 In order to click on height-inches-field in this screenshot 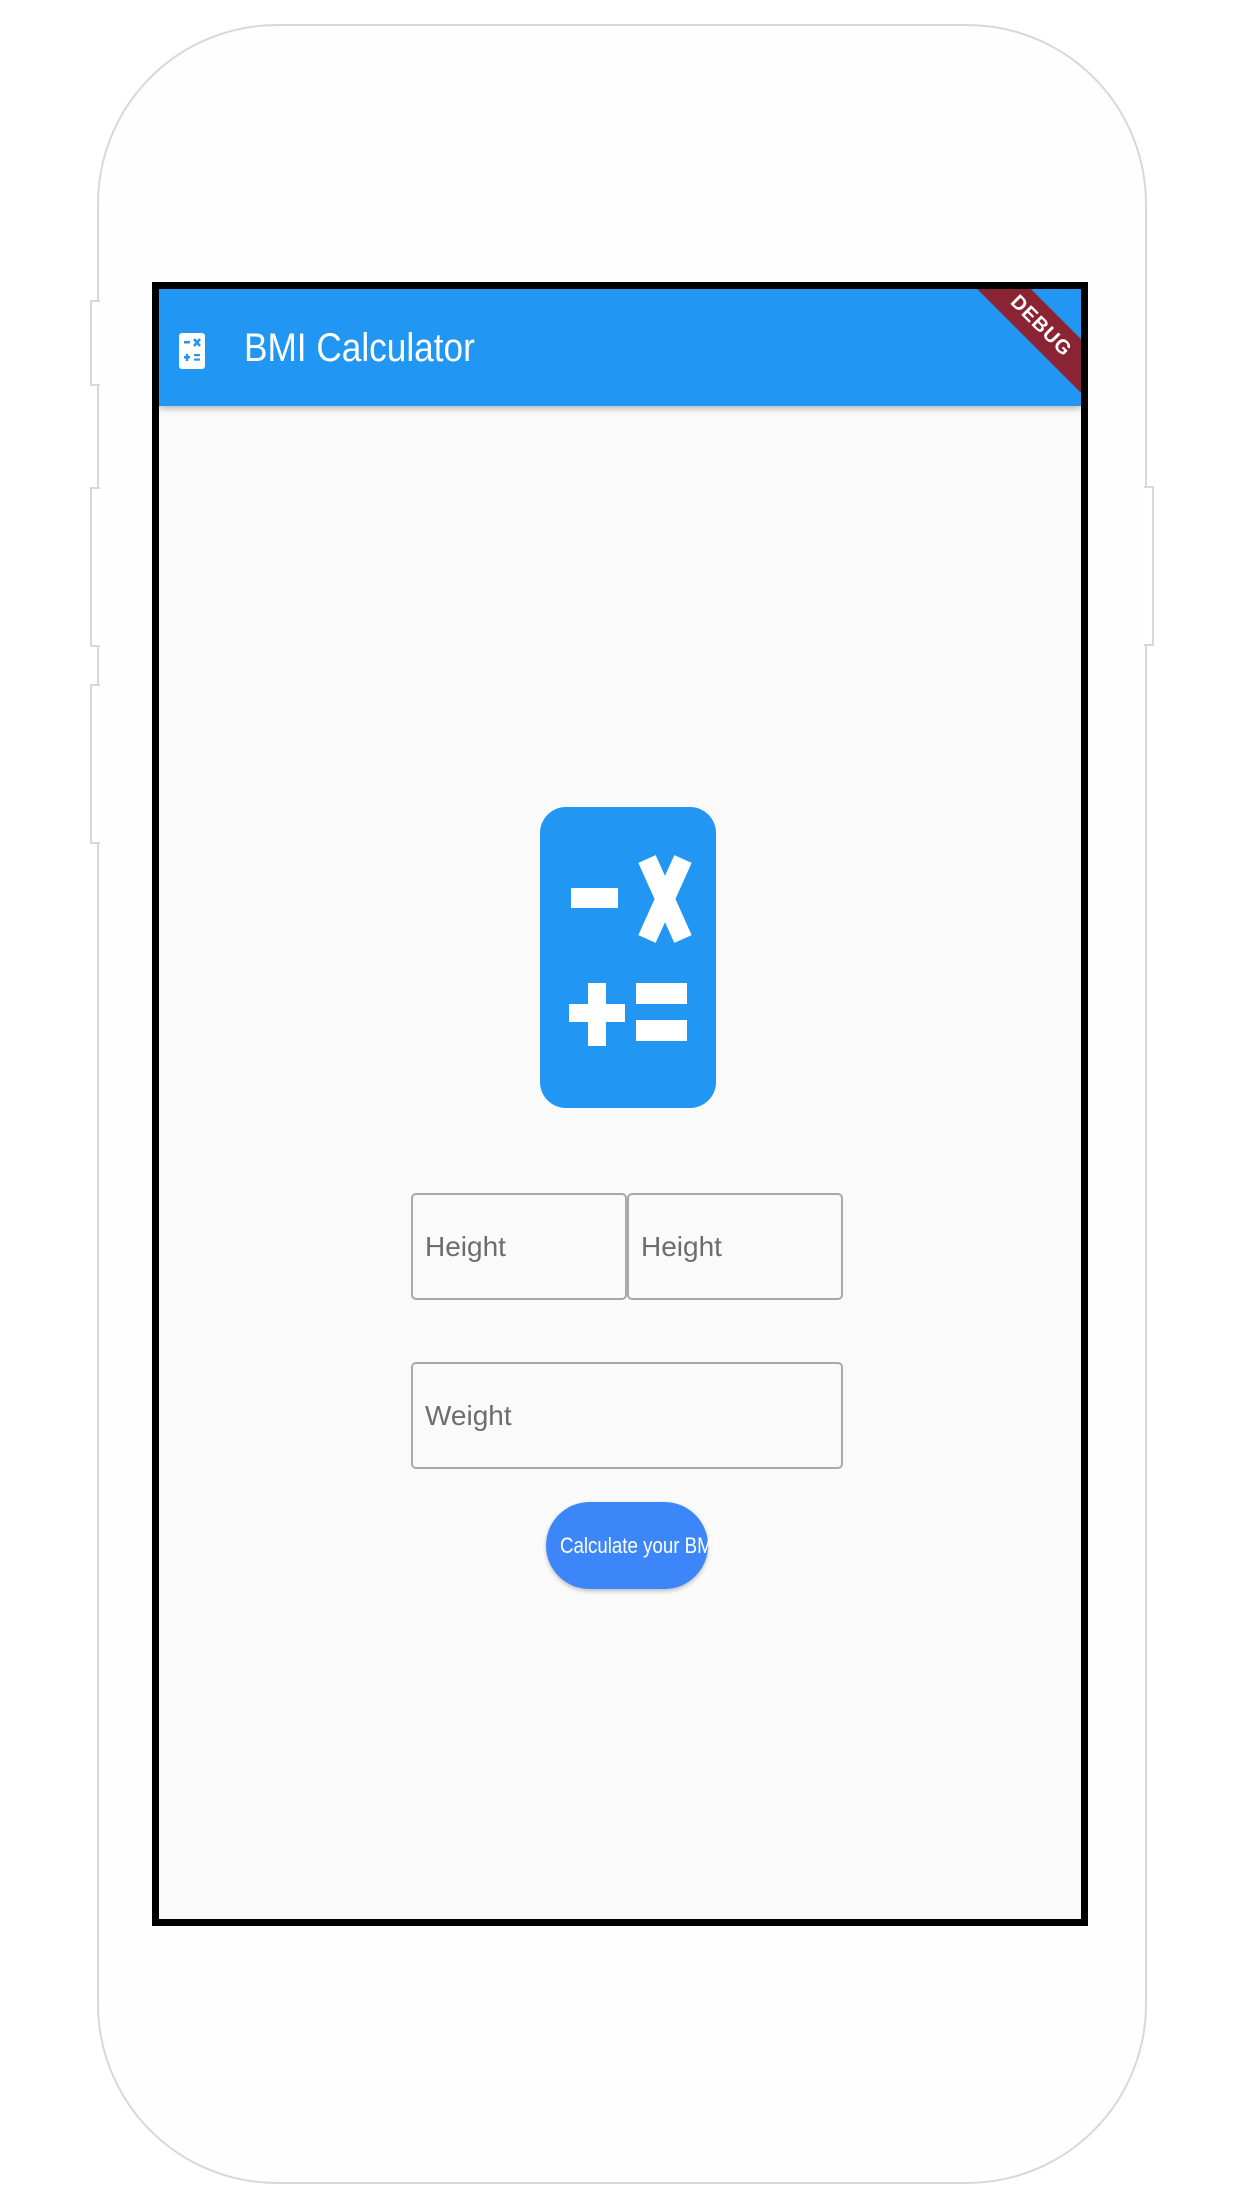, I will do `click(735, 1246)`.